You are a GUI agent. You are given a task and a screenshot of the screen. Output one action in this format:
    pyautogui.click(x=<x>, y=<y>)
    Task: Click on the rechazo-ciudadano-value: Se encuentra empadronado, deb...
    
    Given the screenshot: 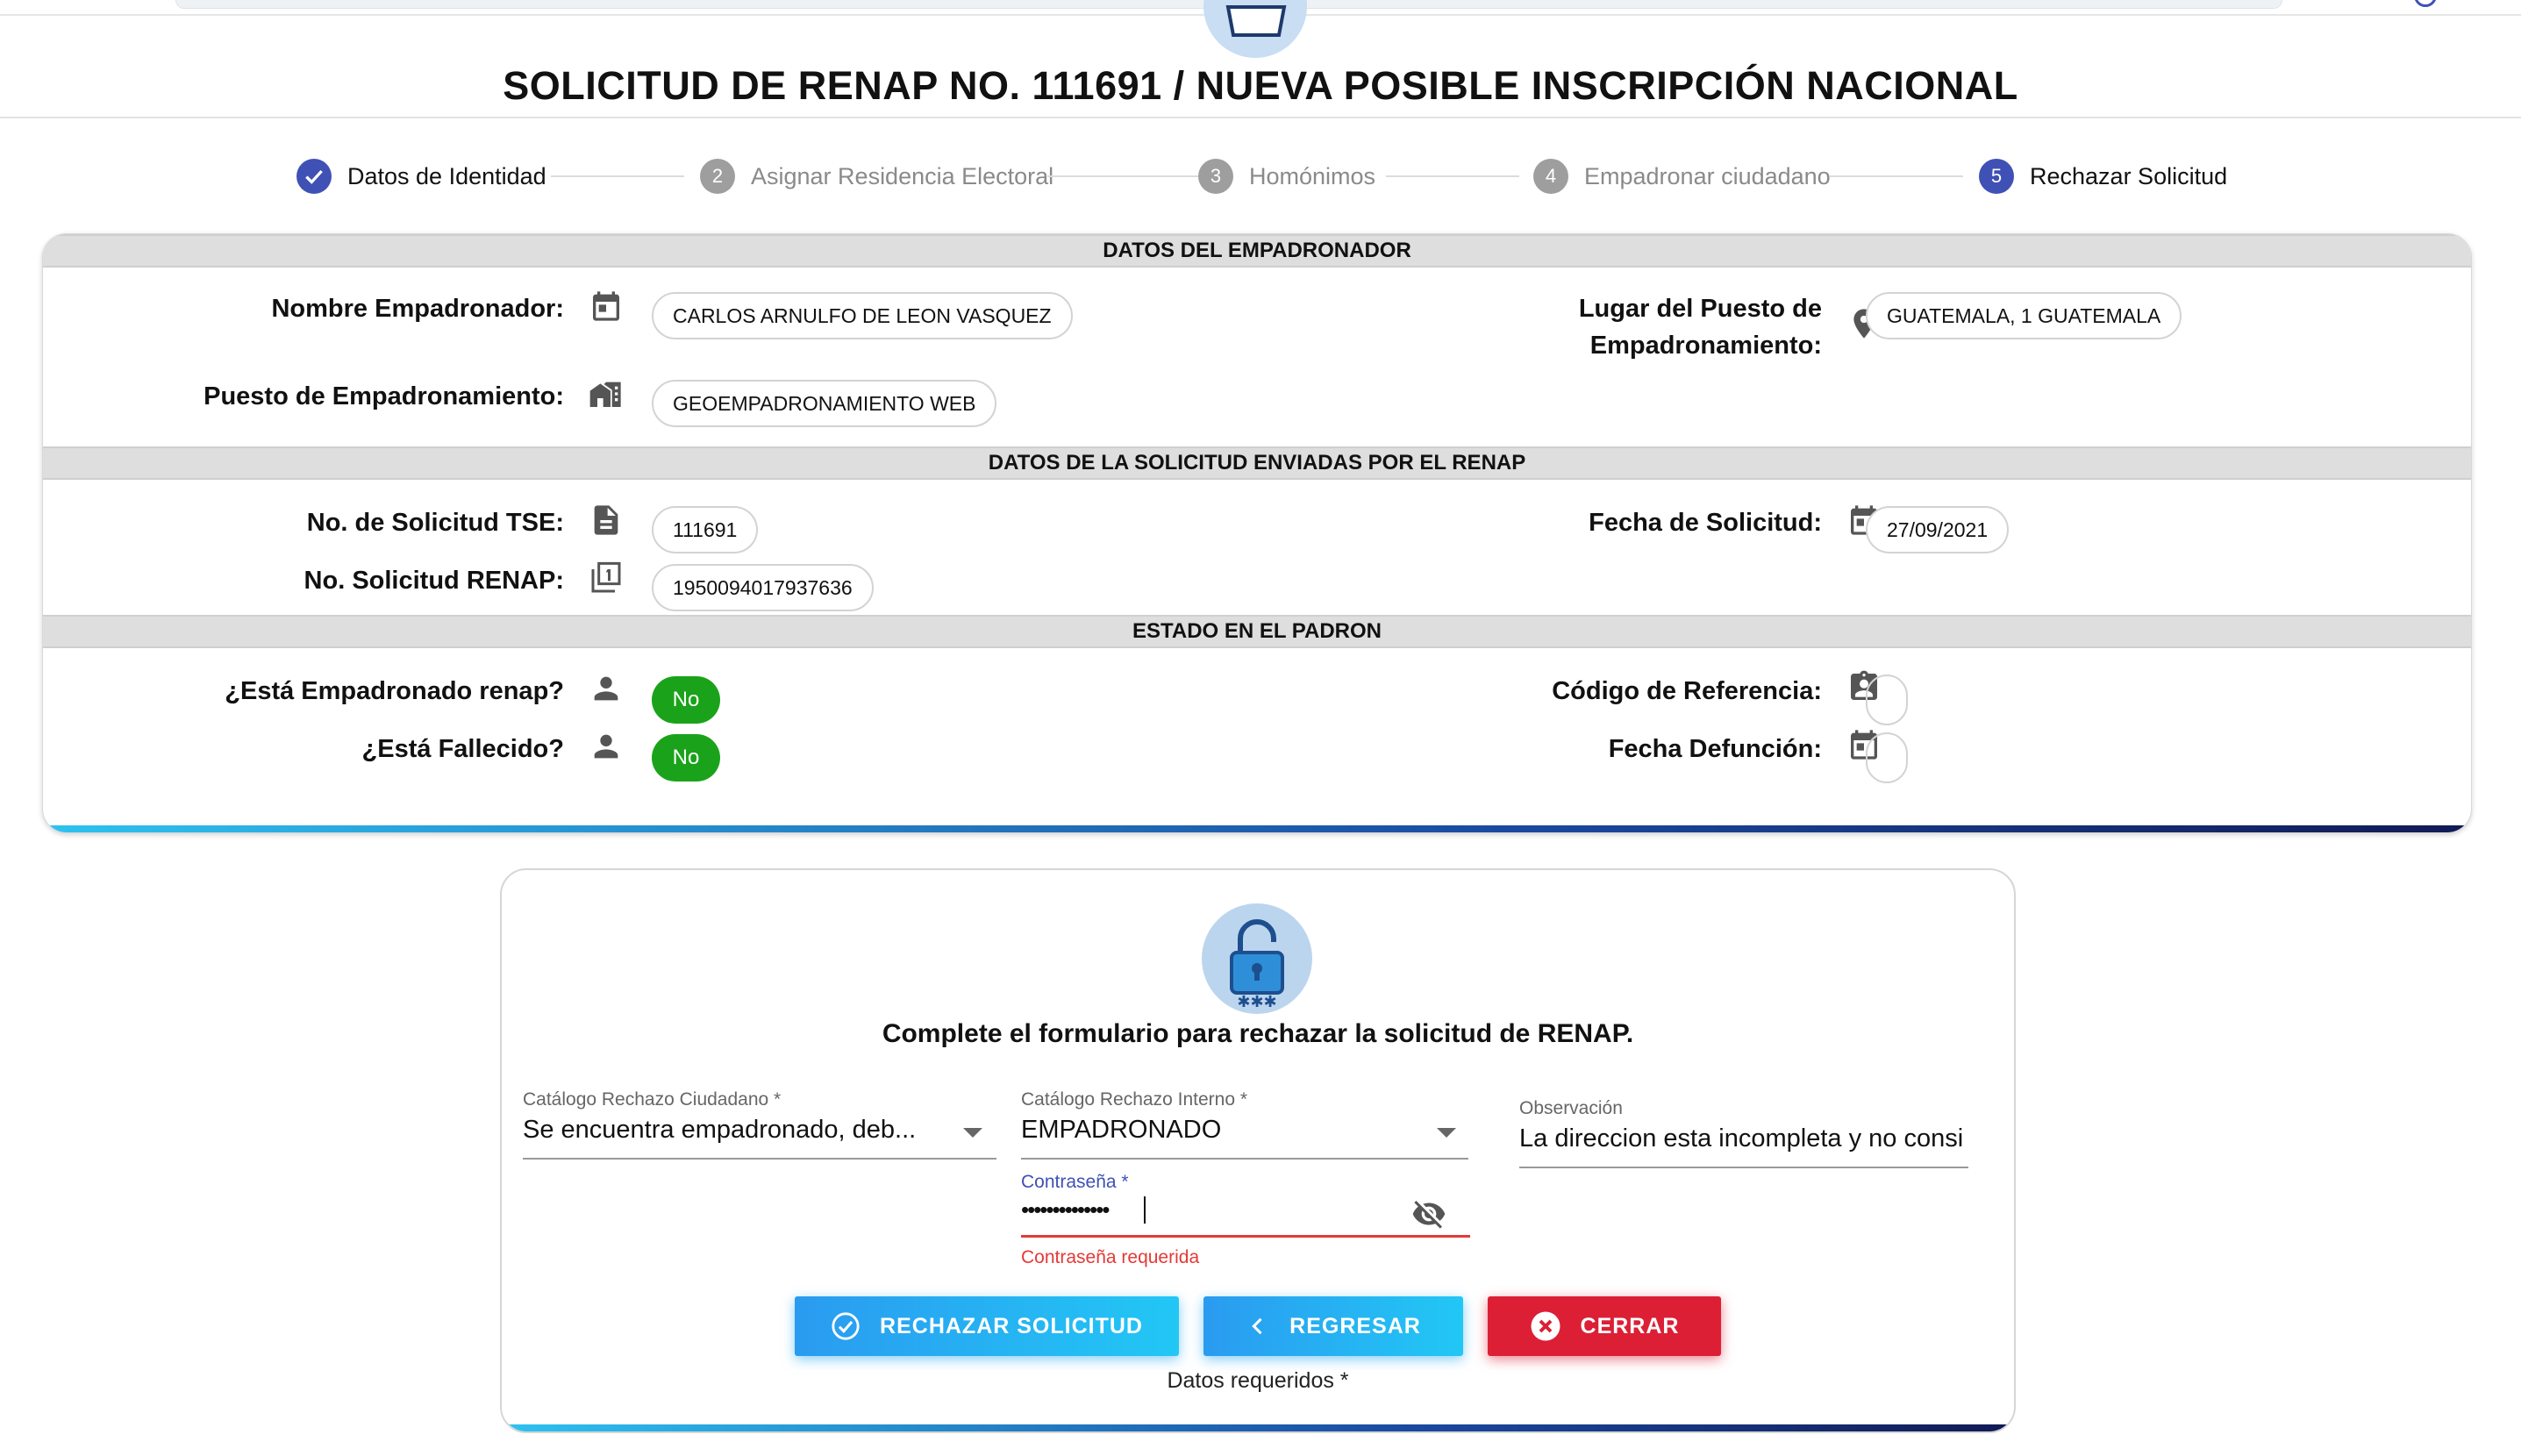 What is the action you would take?
    pyautogui.click(x=720, y=1130)
    